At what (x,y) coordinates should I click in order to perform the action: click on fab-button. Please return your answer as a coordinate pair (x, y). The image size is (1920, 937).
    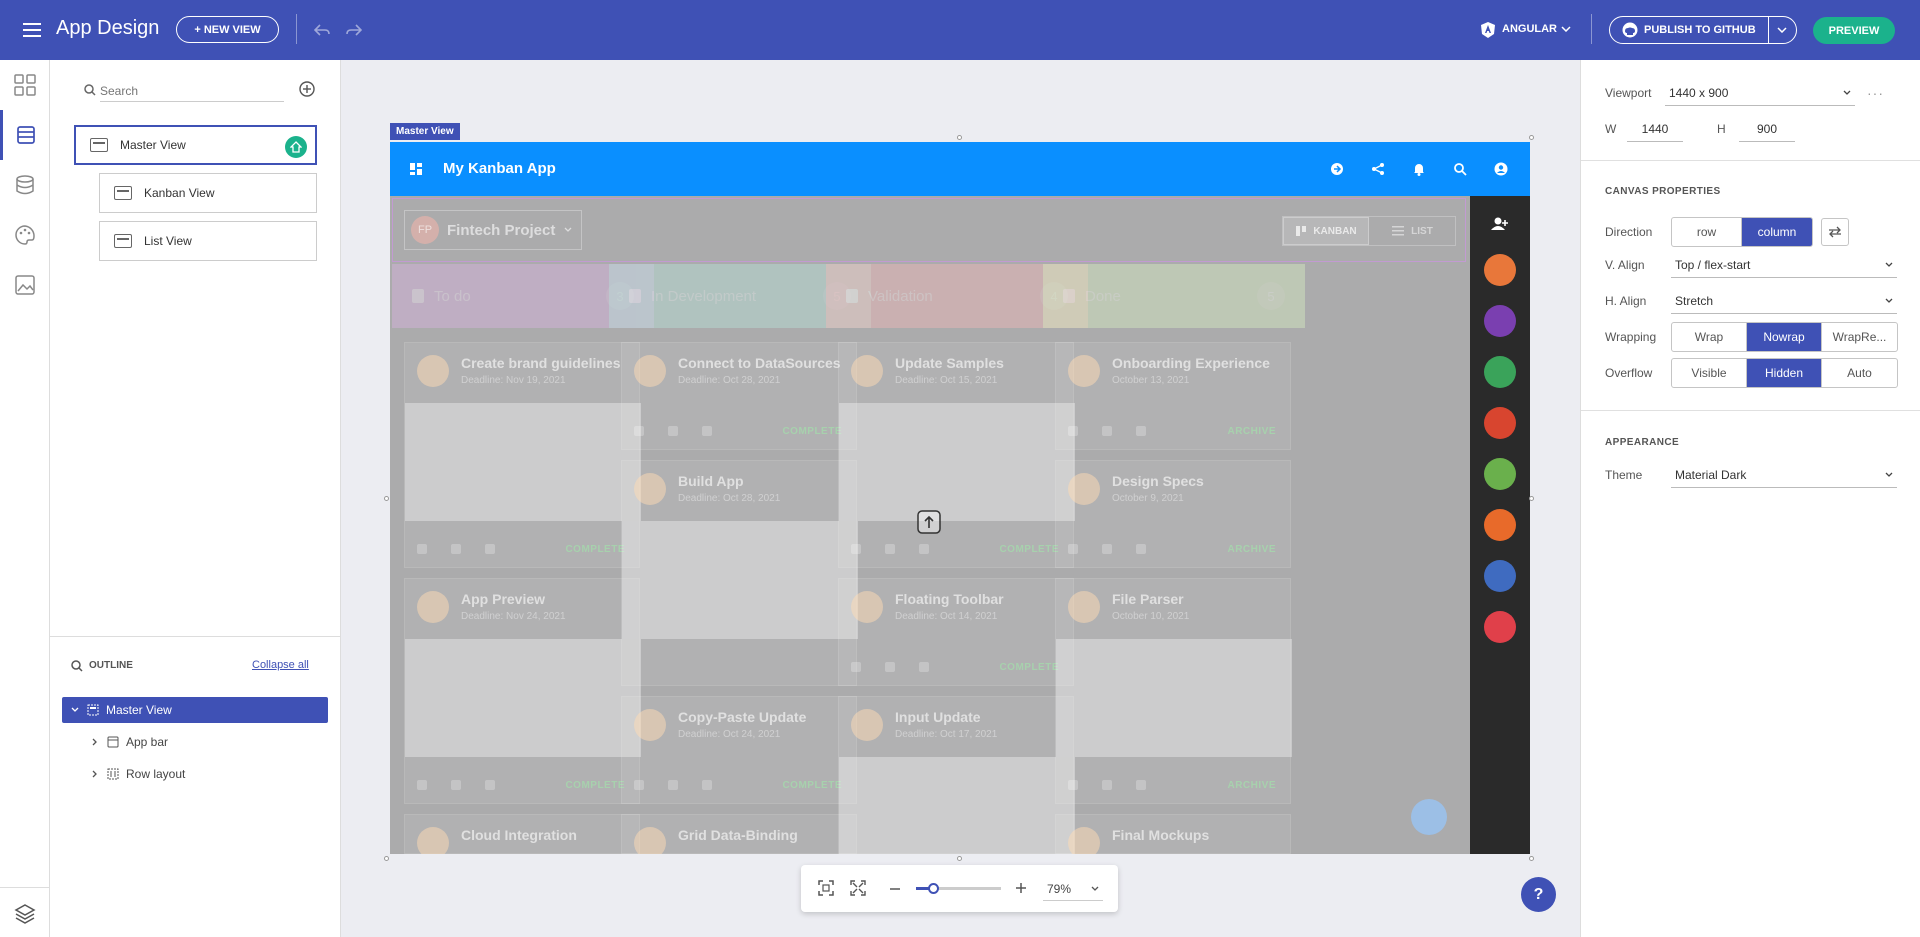
    Looking at the image, I should click on (1429, 817).